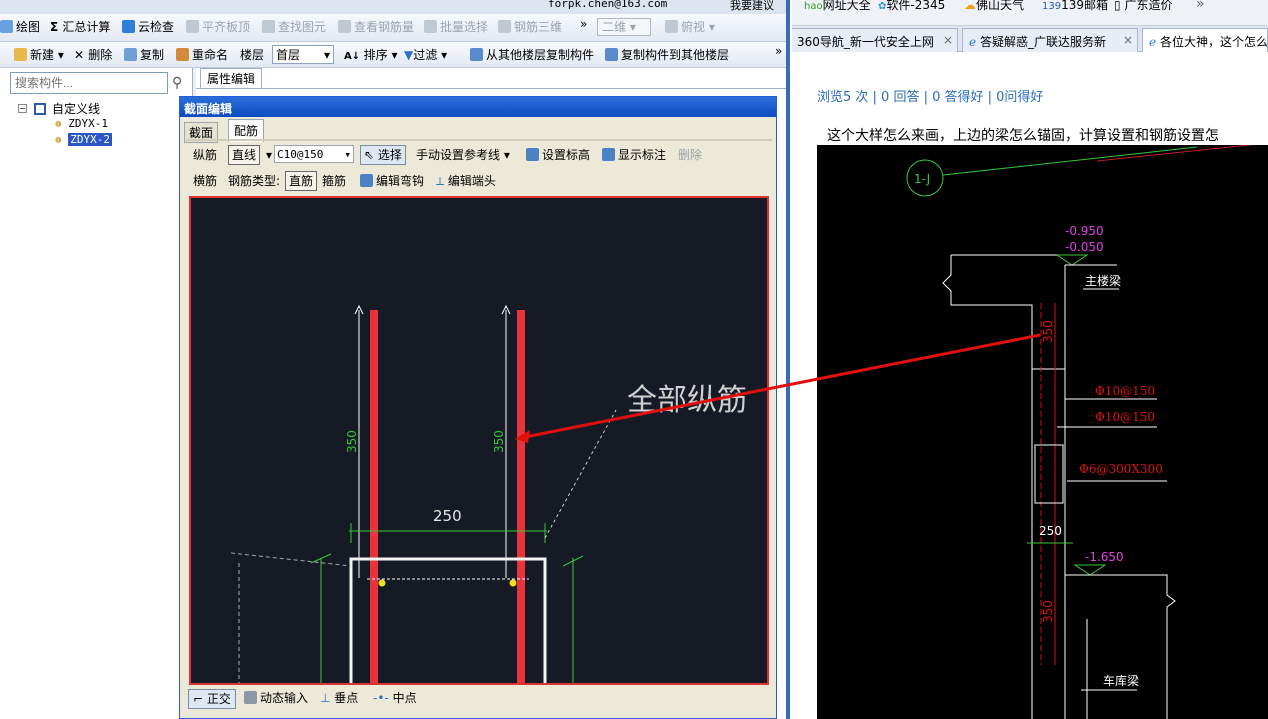 The height and width of the screenshot is (719, 1268). Describe the element at coordinates (59, 108) in the screenshot. I see `tree-root: − 自定义线` at that location.